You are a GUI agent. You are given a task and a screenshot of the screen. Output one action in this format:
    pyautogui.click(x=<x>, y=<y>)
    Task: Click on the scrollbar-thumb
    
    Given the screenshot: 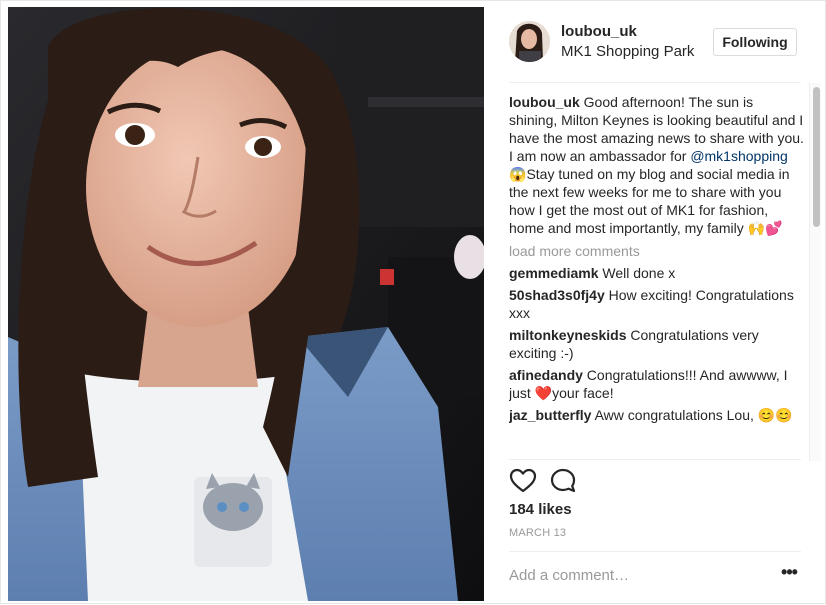 What is the action you would take?
    pyautogui.click(x=816, y=157)
    